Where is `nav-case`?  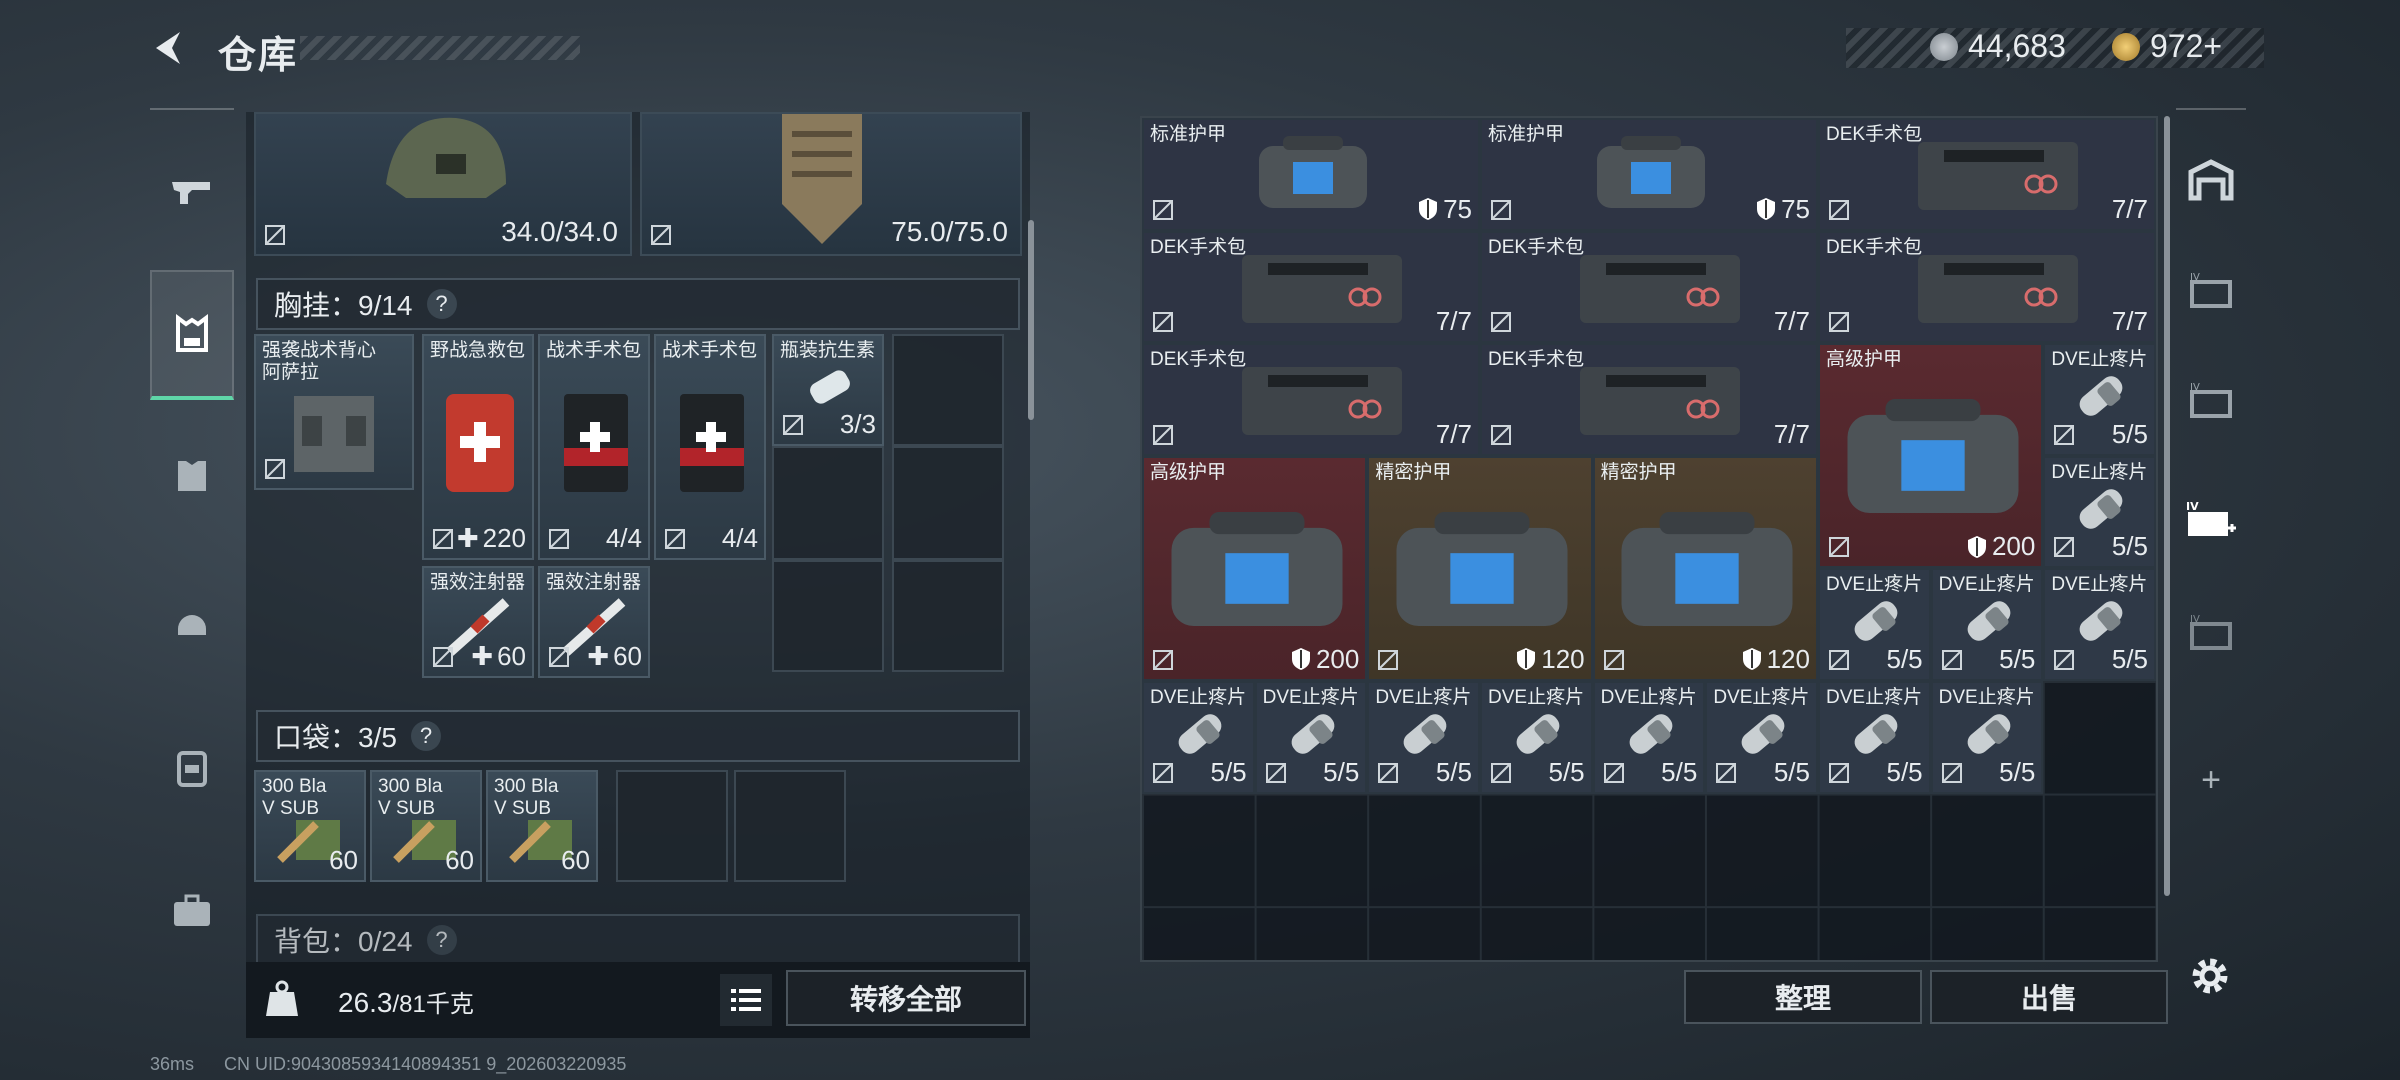
nav-case is located at coordinates (192, 911).